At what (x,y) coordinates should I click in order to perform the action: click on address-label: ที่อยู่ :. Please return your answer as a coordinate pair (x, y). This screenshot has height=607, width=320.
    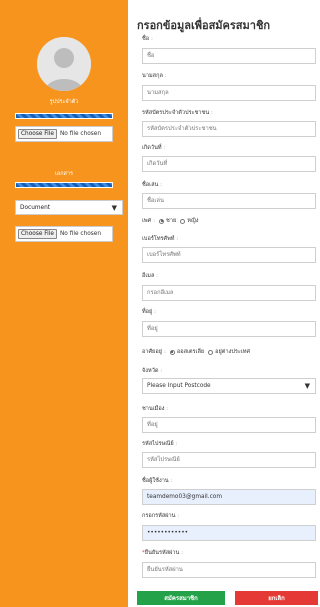
    Looking at the image, I should click on (149, 312).